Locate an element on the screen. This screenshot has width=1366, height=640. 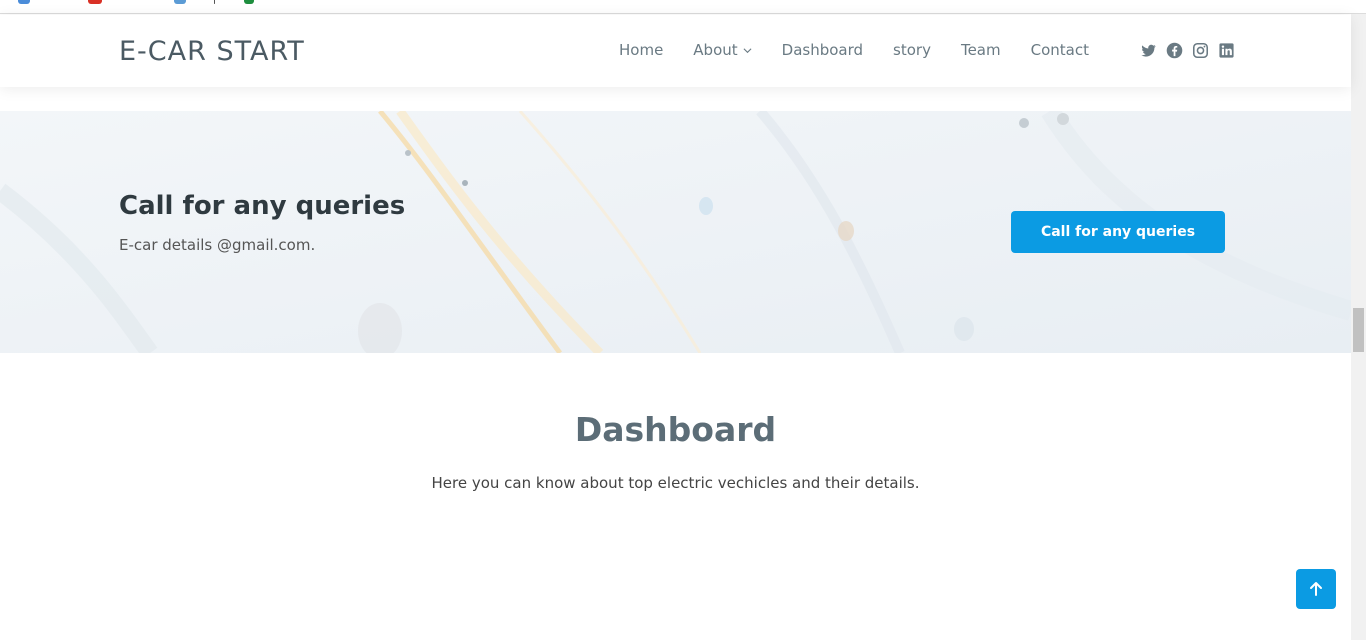
nav-contact: Contact is located at coordinates (1060, 50).